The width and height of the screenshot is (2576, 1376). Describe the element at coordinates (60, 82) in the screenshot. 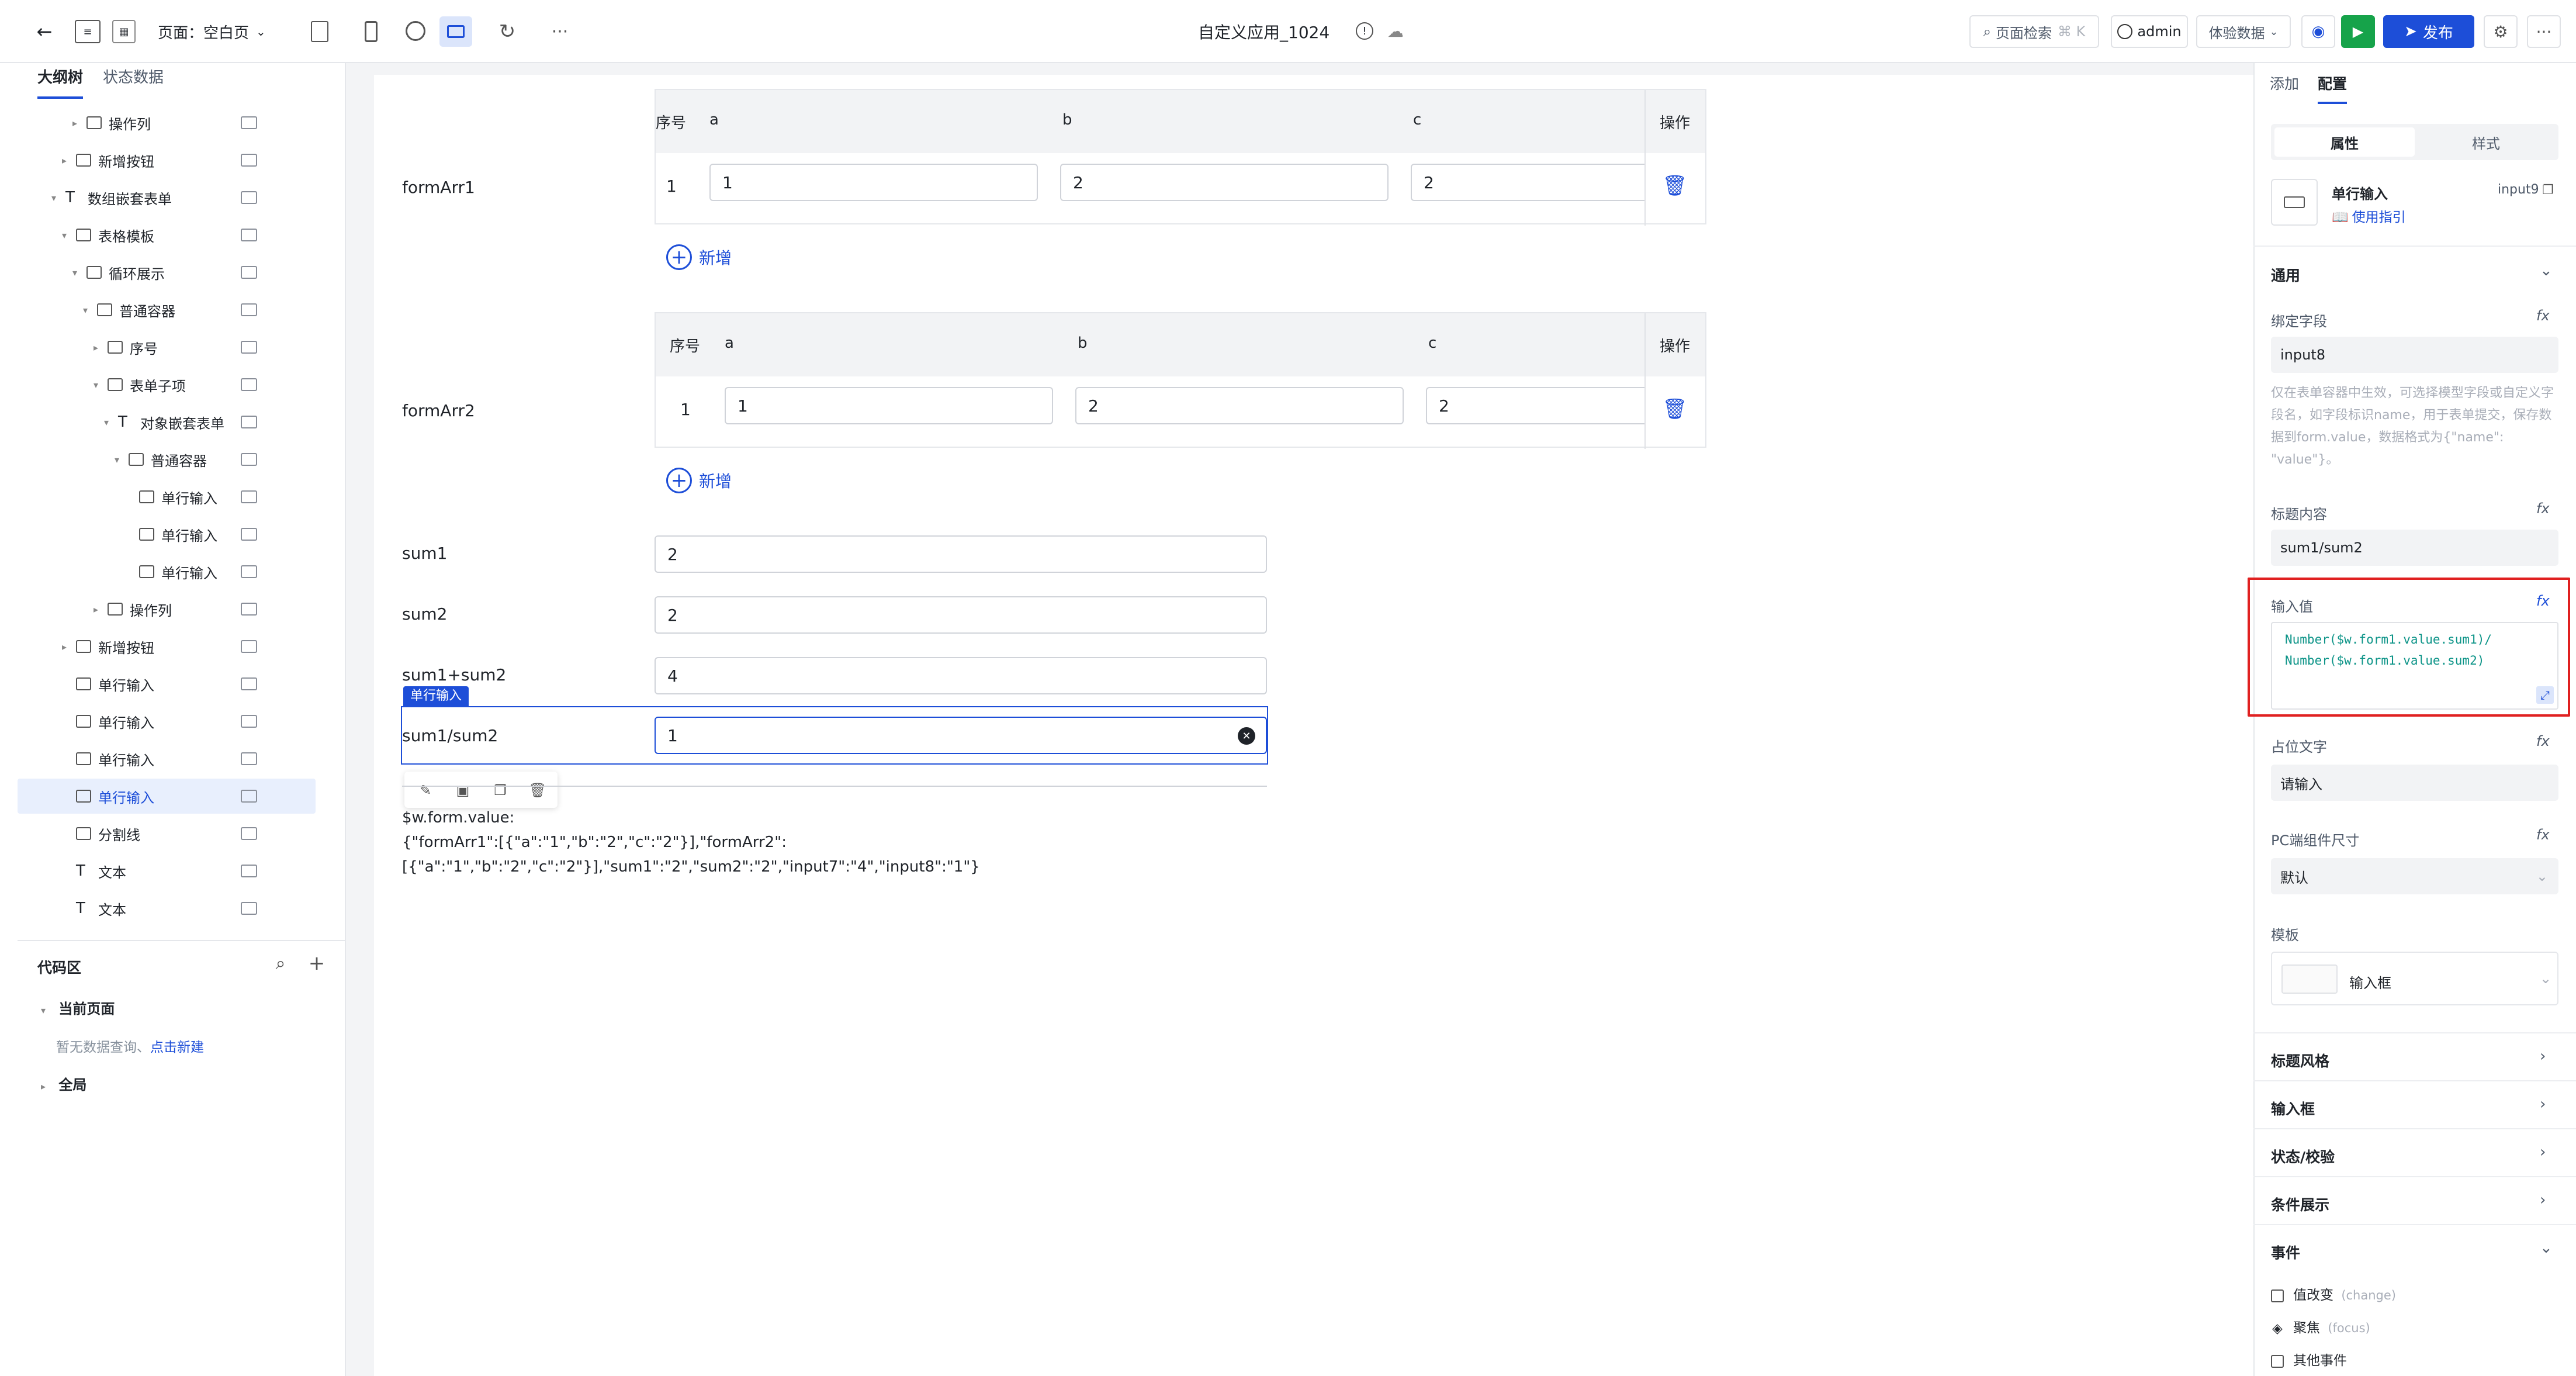

I see `tab-outline-tree: 大纲树` at that location.